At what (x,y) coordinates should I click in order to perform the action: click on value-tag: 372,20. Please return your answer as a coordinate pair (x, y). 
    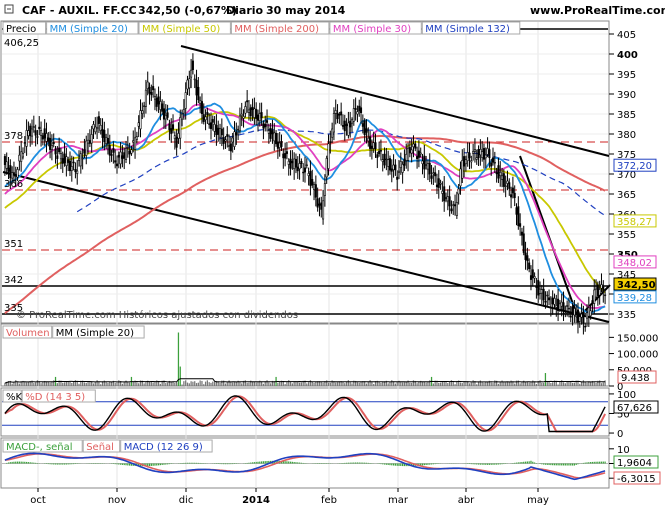
    Looking at the image, I should click on (634, 166).